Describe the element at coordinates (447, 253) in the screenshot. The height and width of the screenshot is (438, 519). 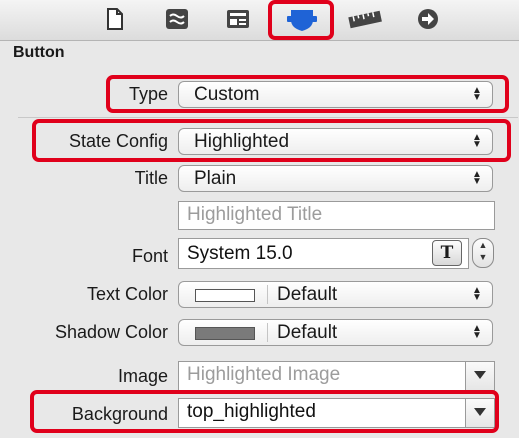
I see `font-picker-button: T` at that location.